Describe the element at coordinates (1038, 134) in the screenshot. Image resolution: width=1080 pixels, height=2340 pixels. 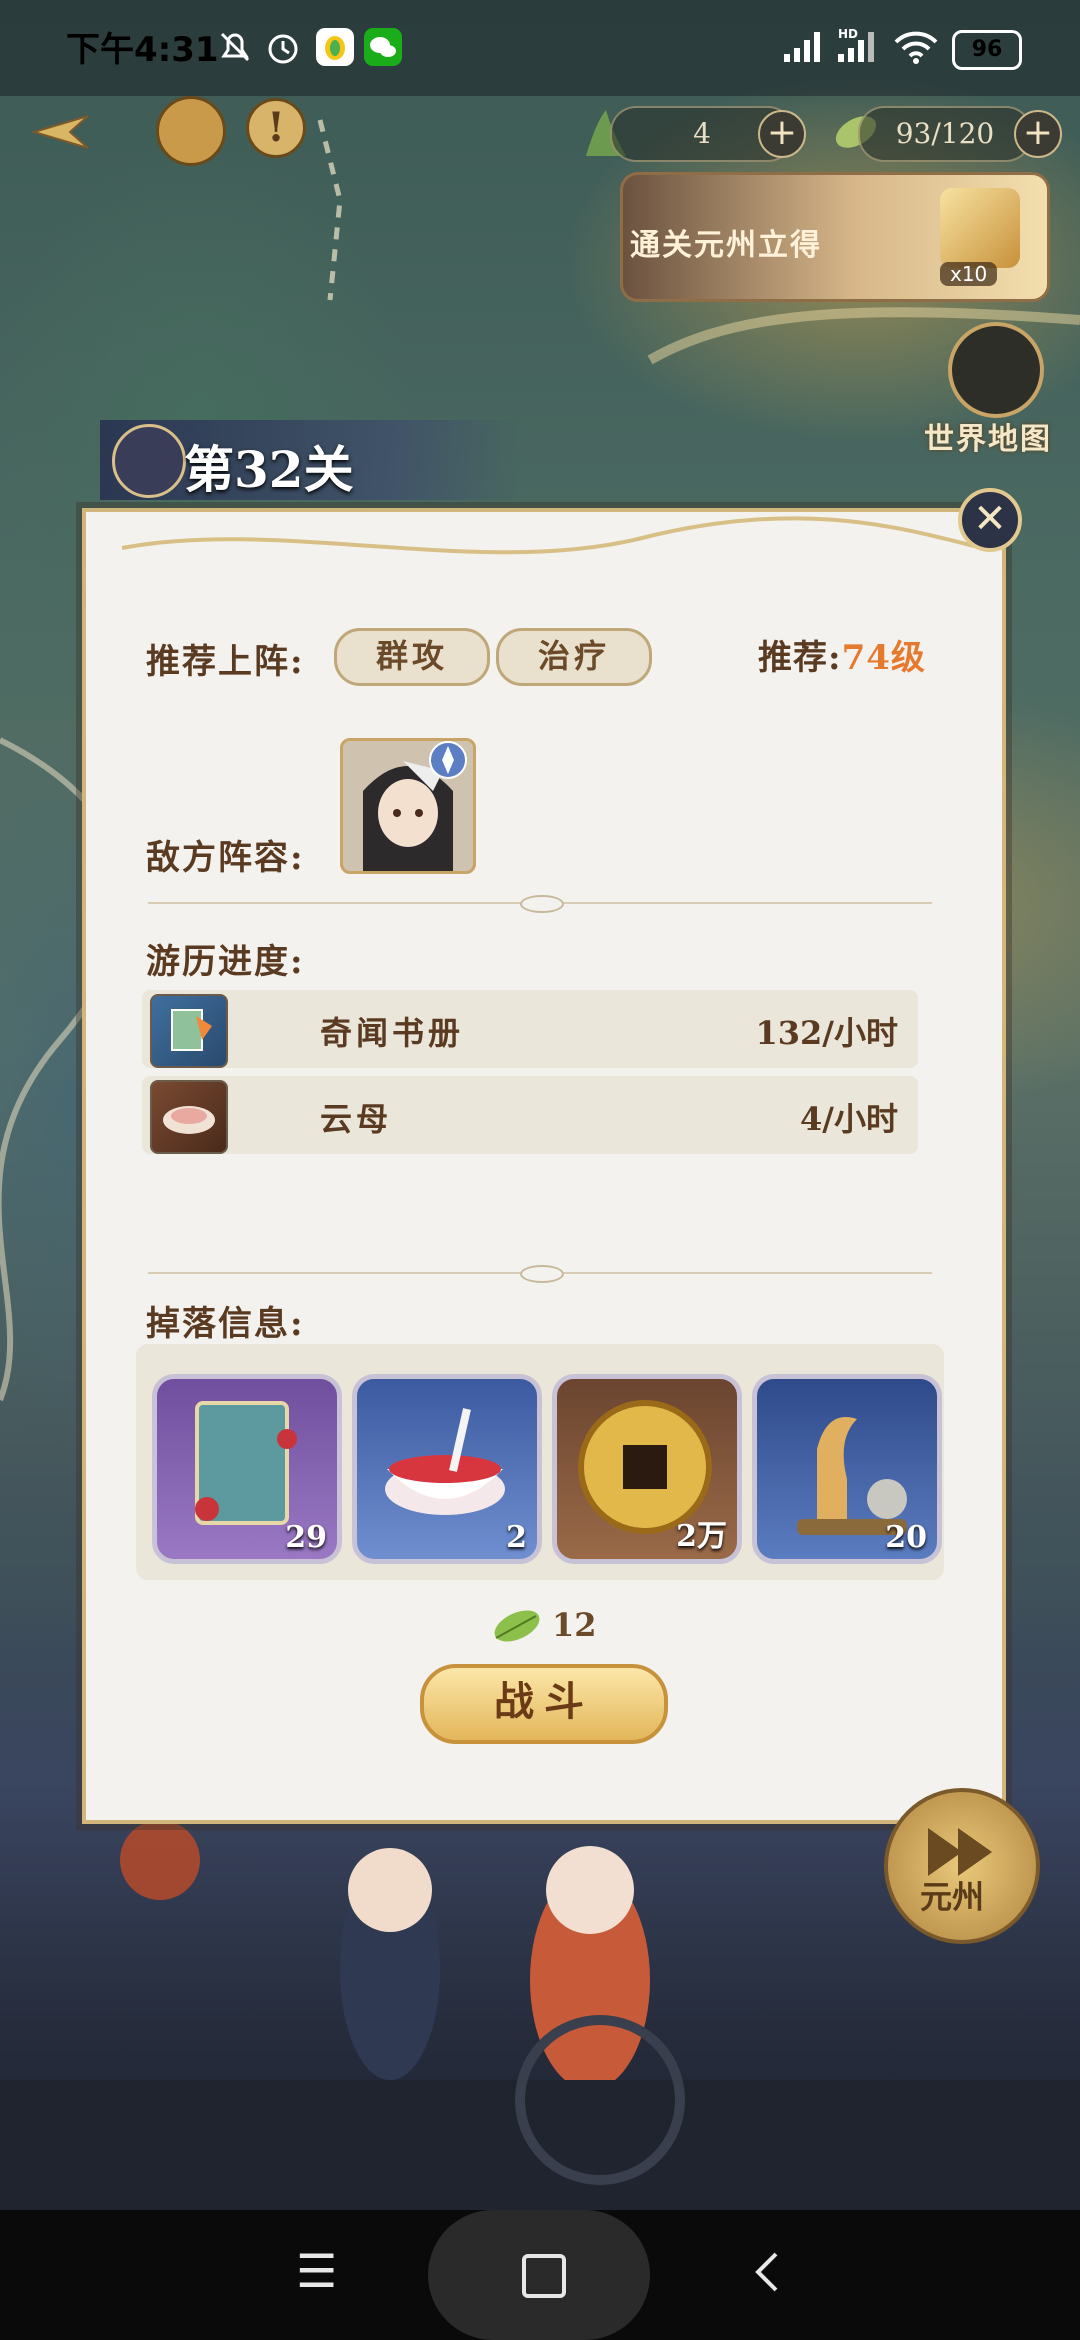
I see `add-stamina-button: +` at that location.